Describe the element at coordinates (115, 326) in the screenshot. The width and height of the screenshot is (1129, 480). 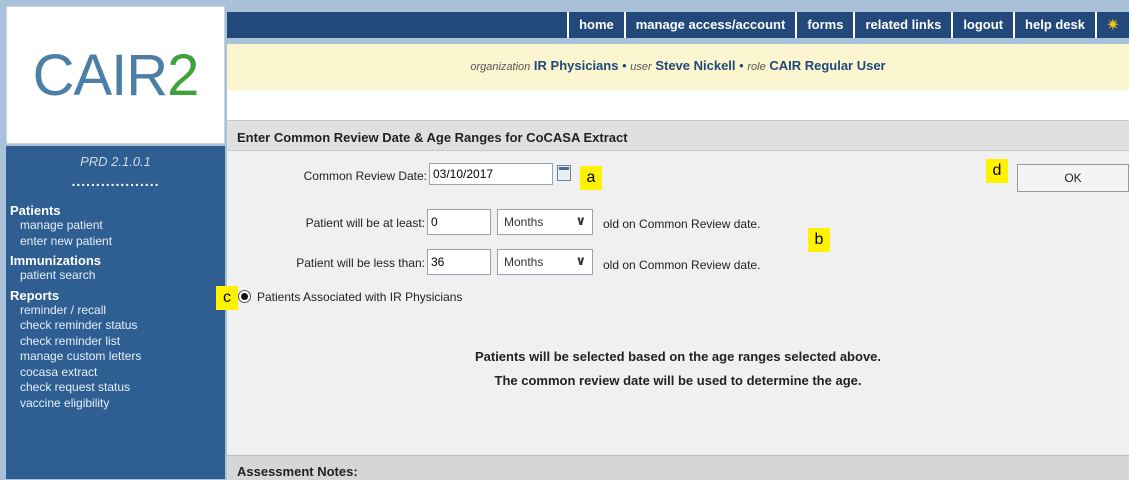
I see `sidebar-item-check-reminder-status: check reminder status` at that location.